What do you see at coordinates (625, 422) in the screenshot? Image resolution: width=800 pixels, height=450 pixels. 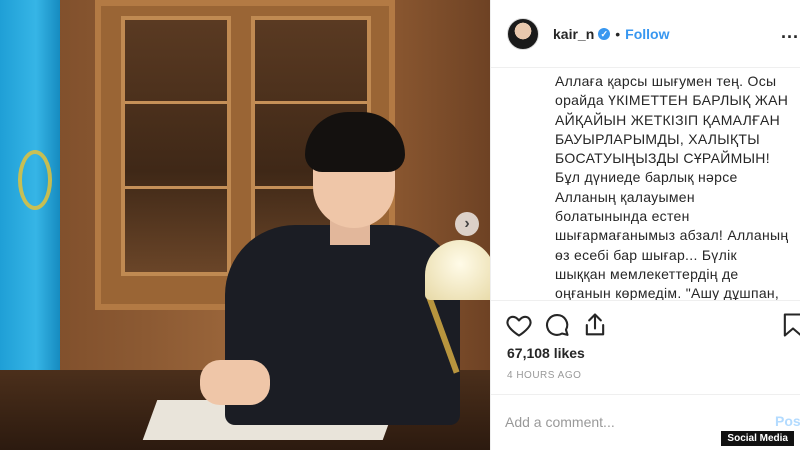 I see `comment-input` at bounding box center [625, 422].